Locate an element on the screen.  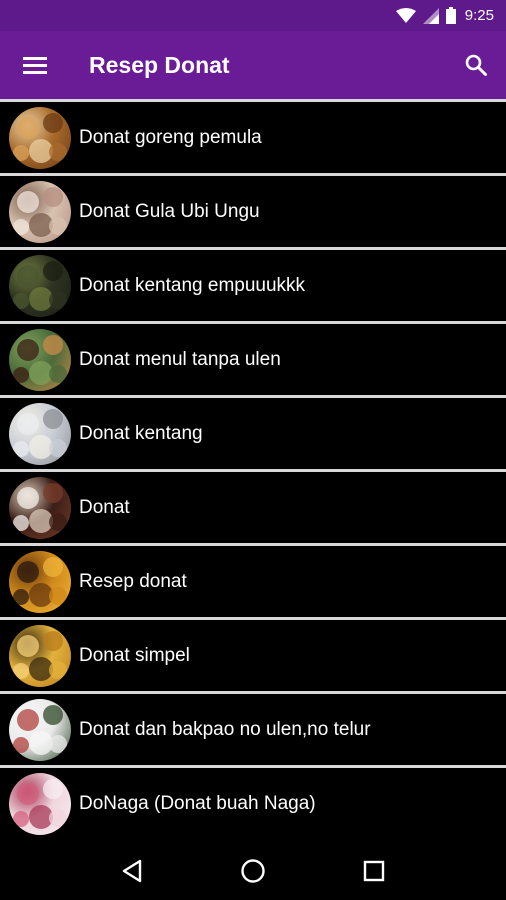
home-icon is located at coordinates (253, 871).